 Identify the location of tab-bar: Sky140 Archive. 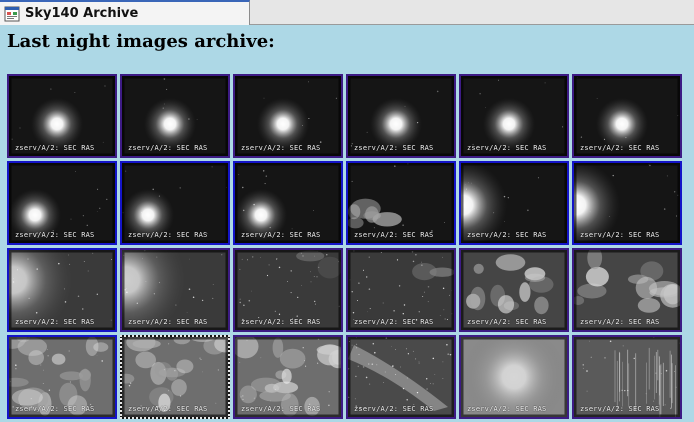
(347, 12).